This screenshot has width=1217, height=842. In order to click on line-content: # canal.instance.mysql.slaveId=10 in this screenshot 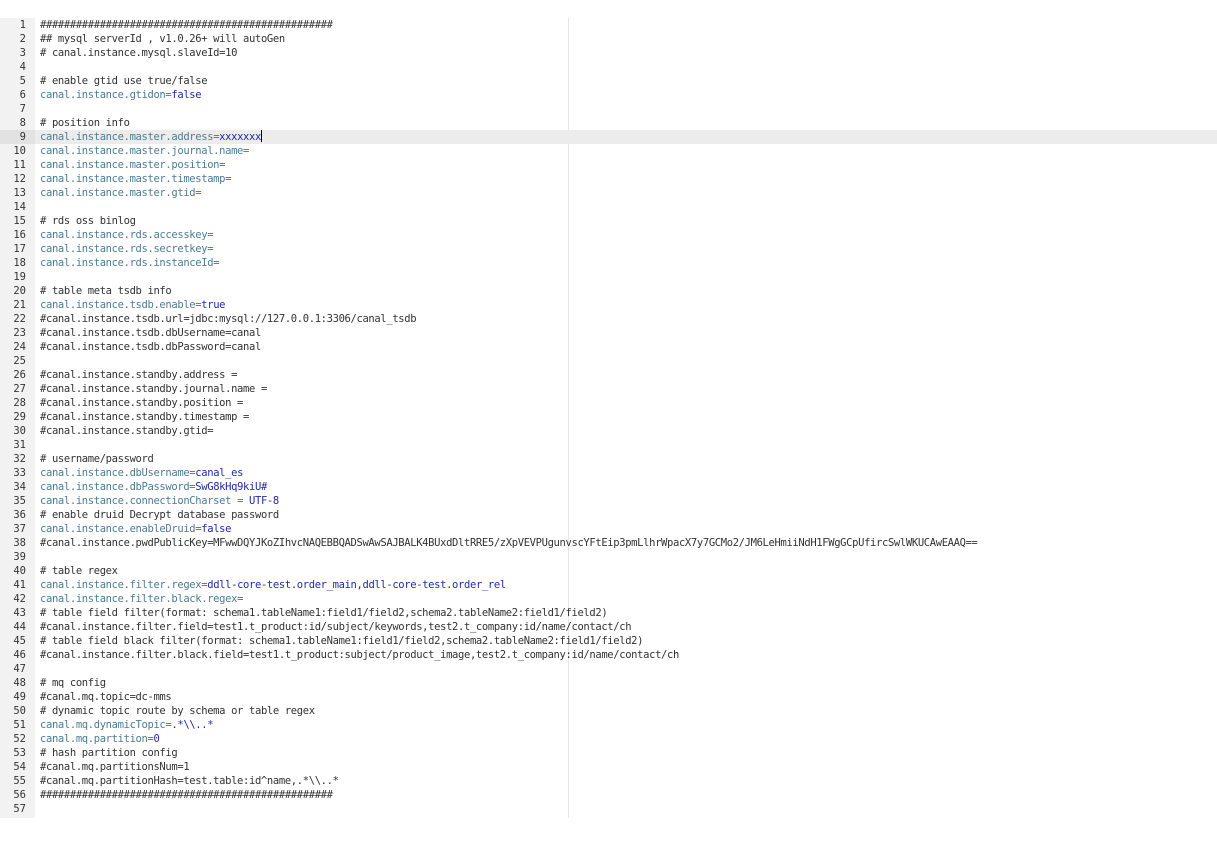, I will do `click(138, 53)`.